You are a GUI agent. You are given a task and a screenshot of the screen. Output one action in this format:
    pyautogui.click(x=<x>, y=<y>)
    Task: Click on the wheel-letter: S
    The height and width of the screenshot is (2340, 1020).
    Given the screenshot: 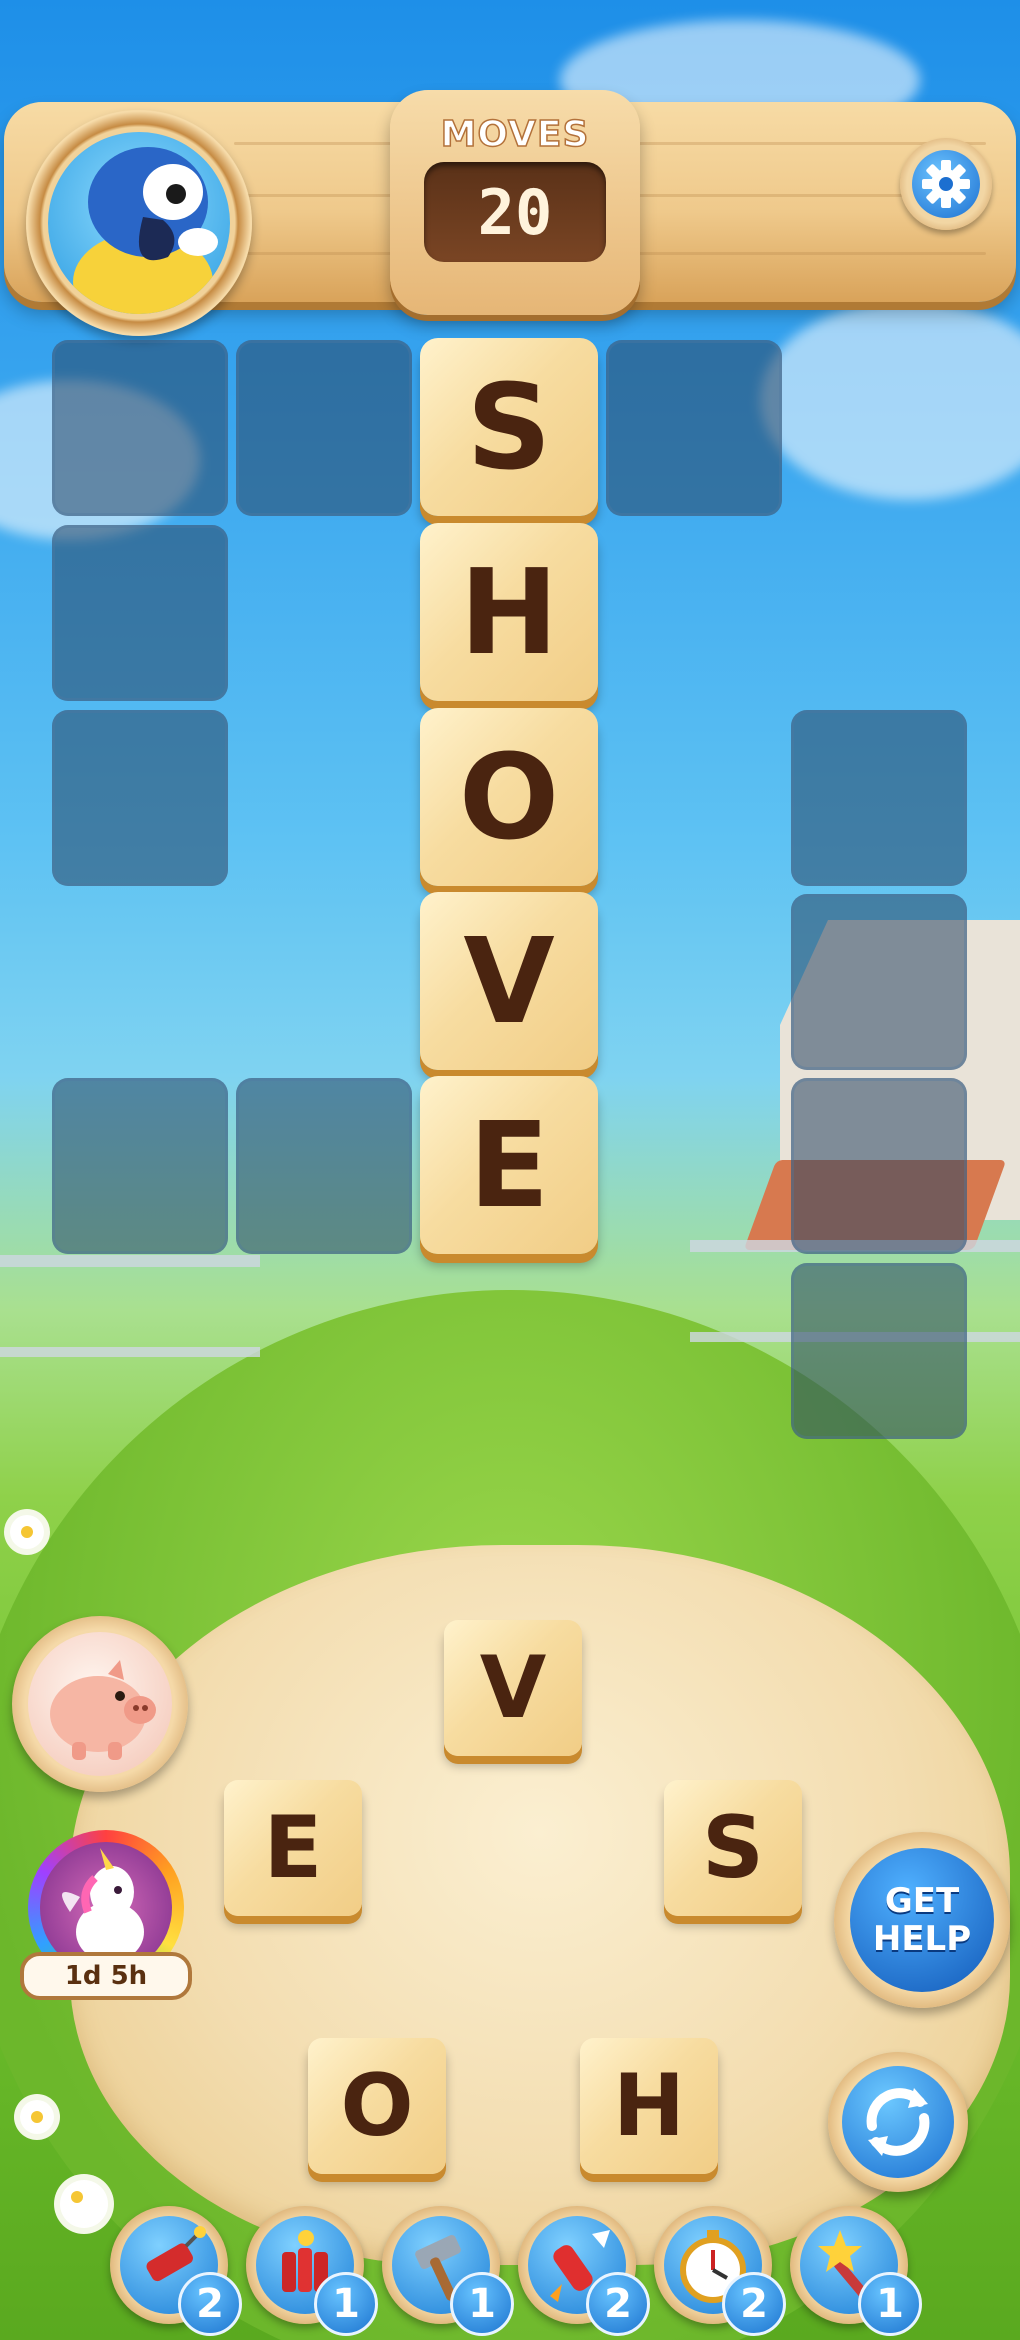 What is the action you would take?
    pyautogui.click(x=733, y=1848)
    